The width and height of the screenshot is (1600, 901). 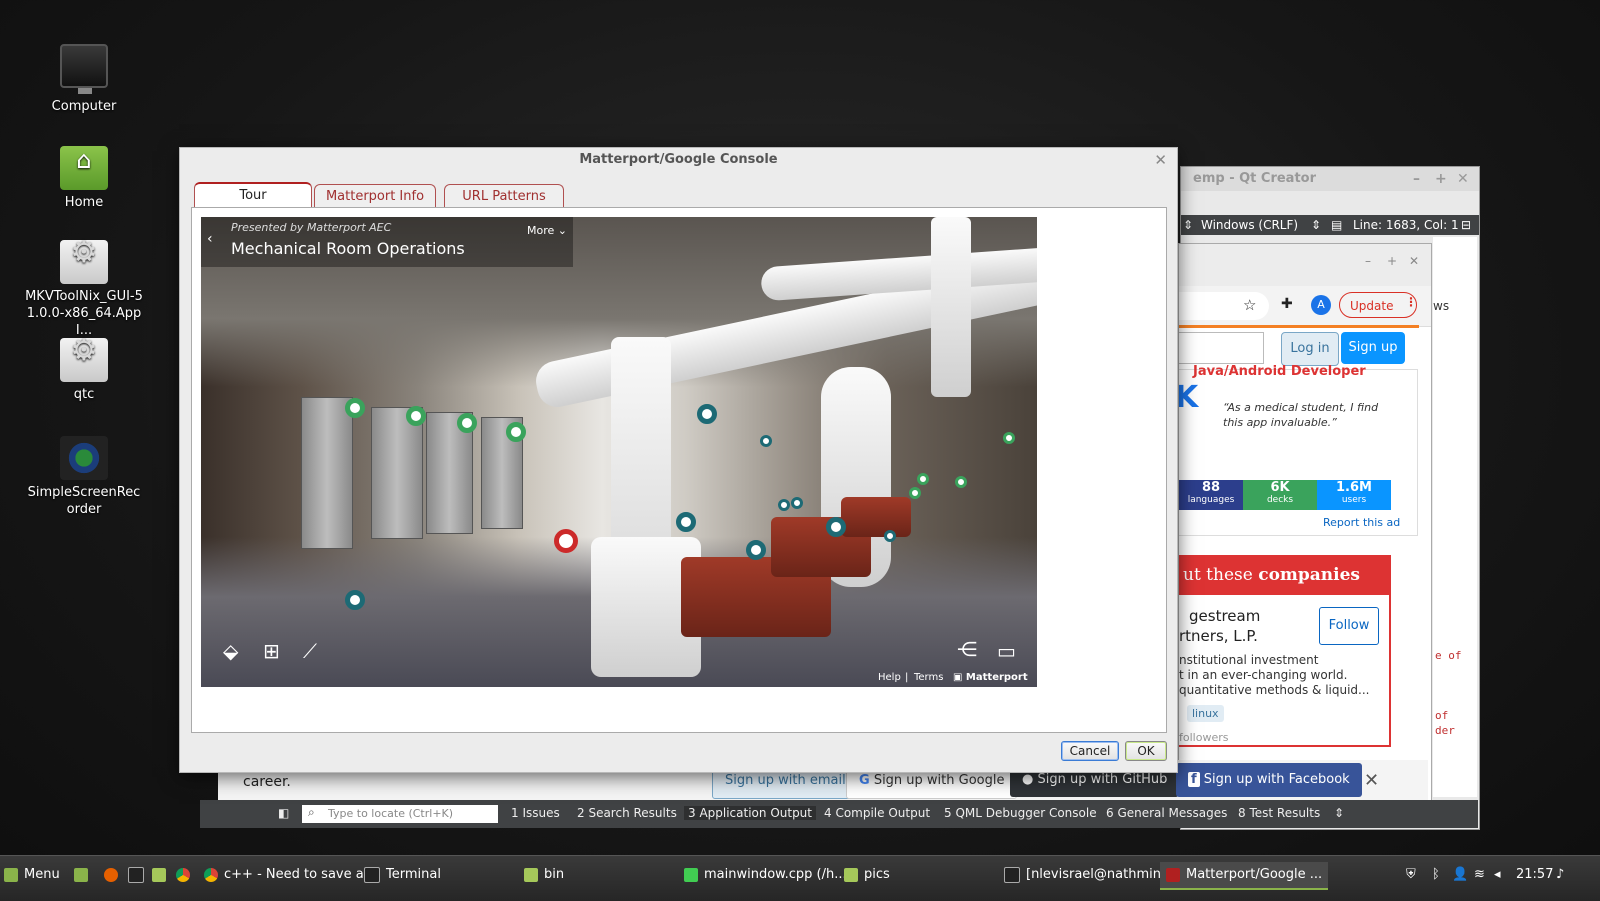 What do you see at coordinates (1411, 302) in the screenshot?
I see `kebab-menu-icon: ⋮` at bounding box center [1411, 302].